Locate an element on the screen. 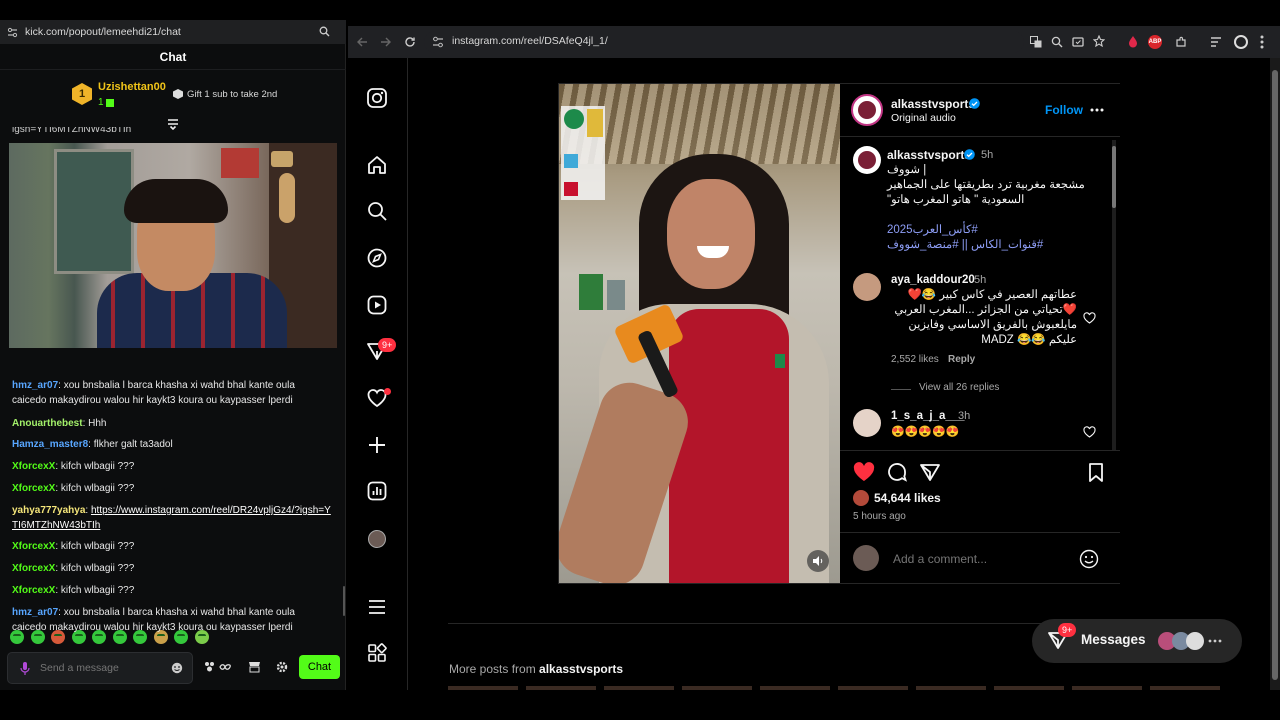 This screenshot has height=720, width=1280. message-input is located at coordinates (98, 668).